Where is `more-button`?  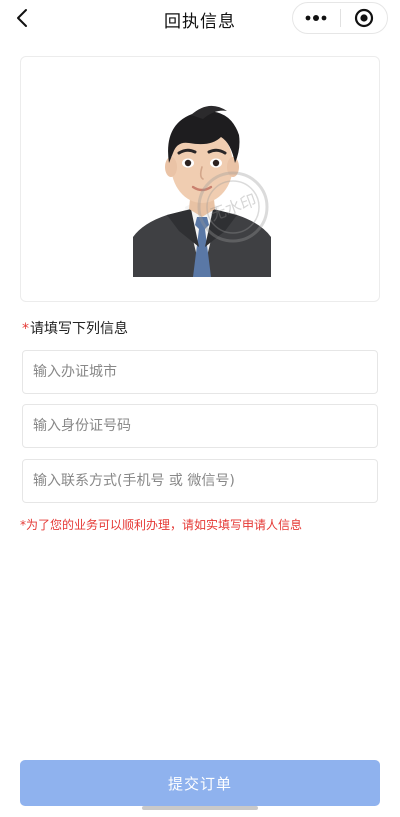
more-button is located at coordinates (316, 18).